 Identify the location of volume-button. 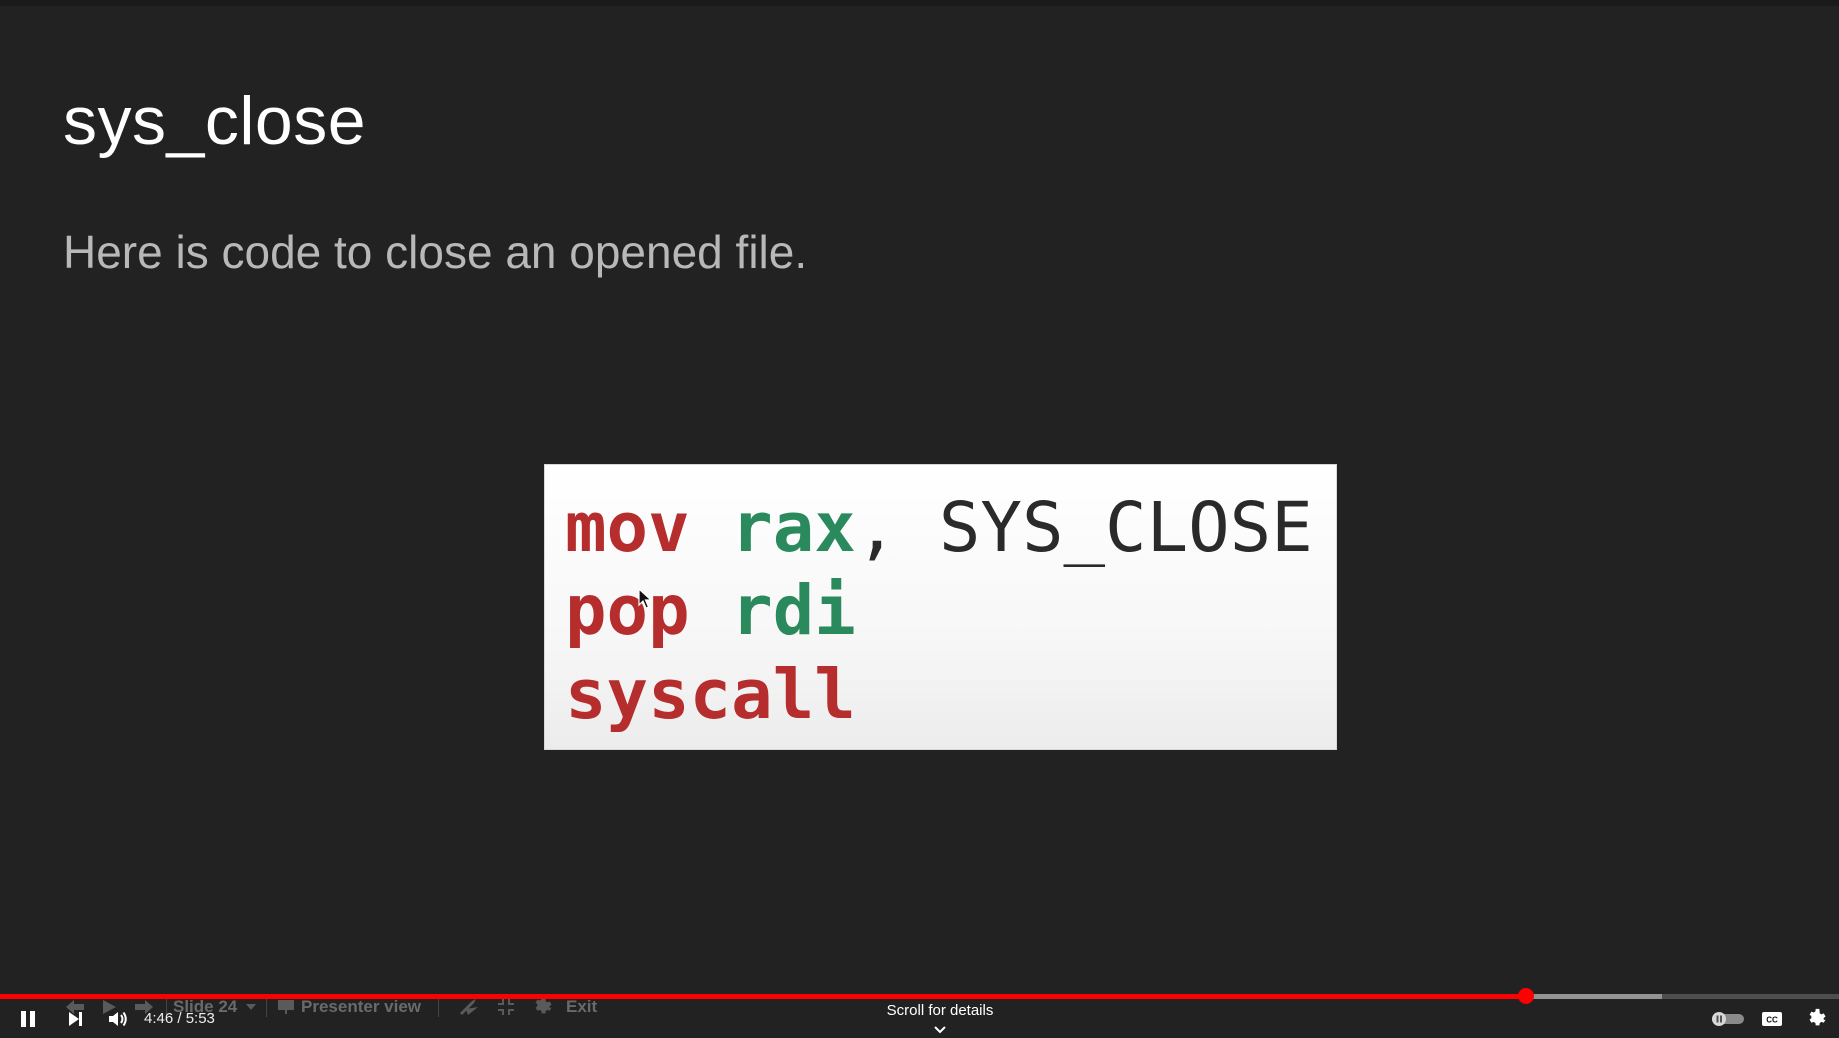
(118, 1018).